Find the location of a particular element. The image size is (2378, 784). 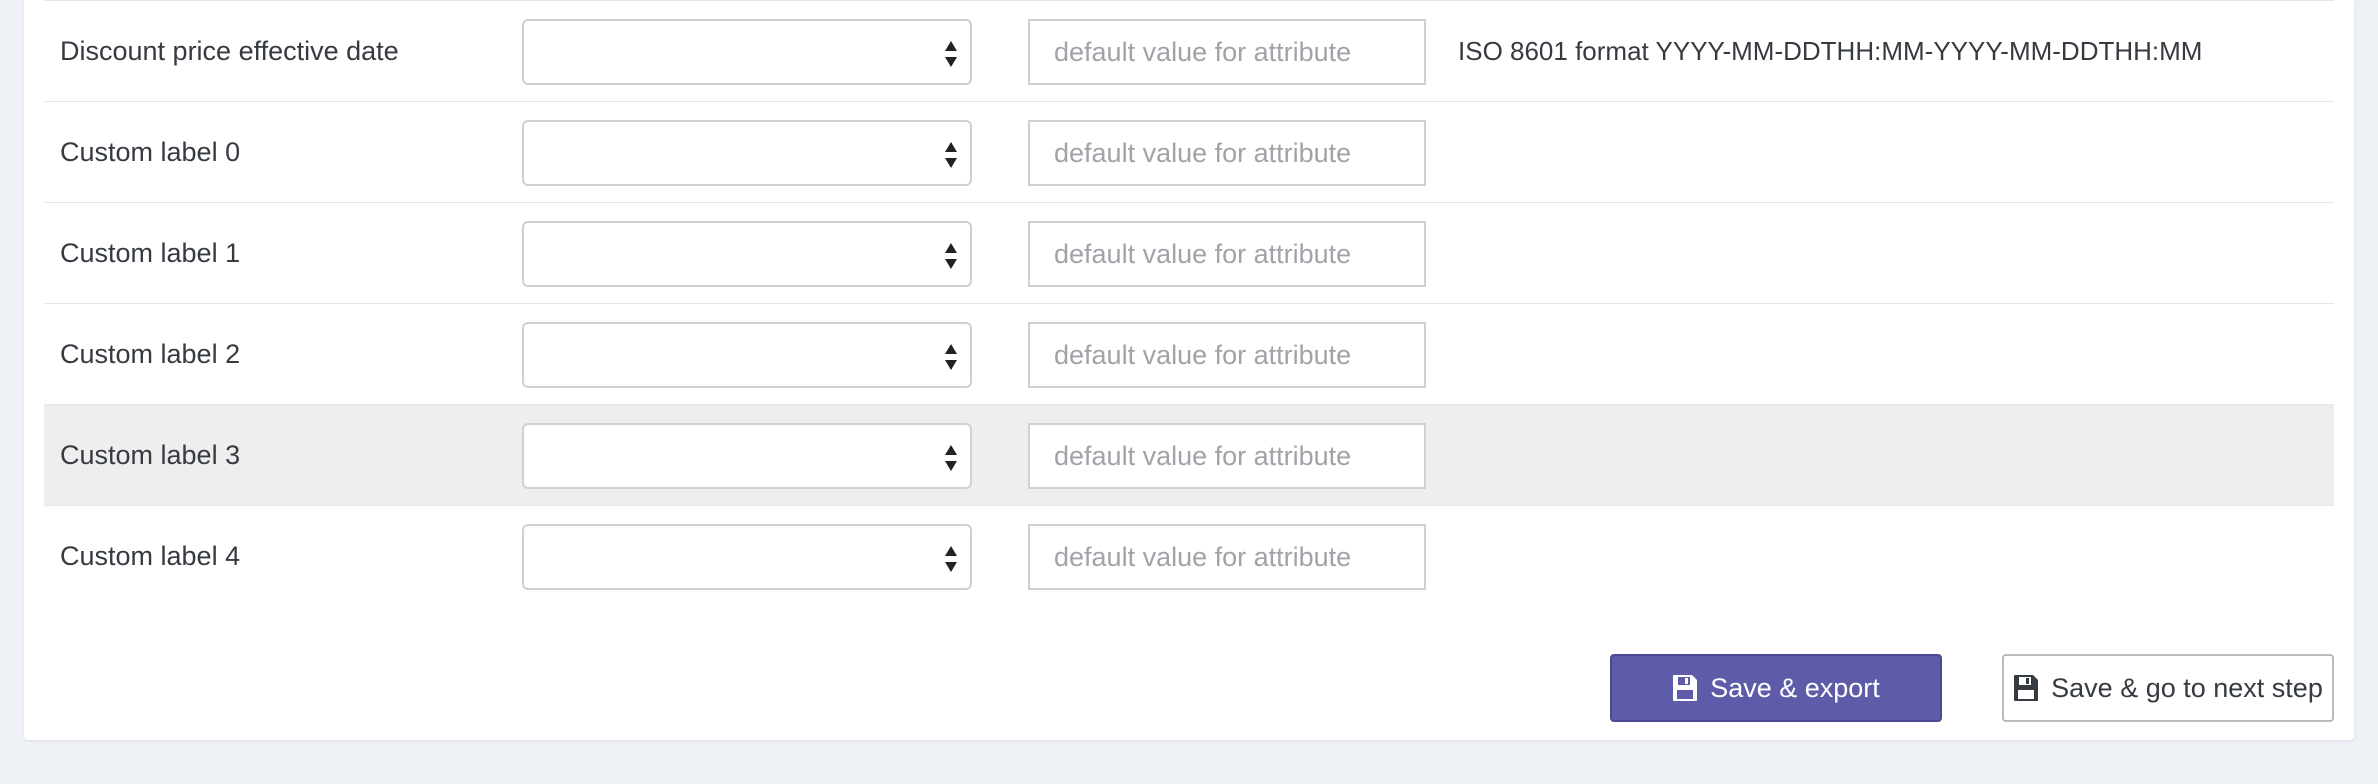

save-and-next-step-button: Save & go to next step is located at coordinates (2168, 688).